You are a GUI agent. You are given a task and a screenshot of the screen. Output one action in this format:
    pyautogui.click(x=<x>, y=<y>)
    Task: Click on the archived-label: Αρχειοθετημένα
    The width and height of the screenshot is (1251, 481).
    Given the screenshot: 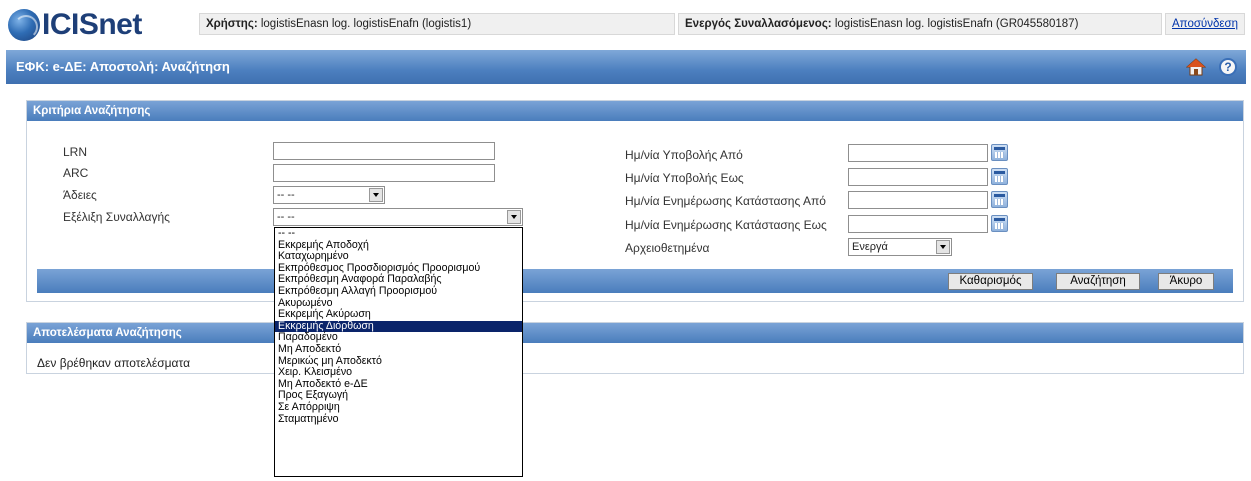 What is the action you would take?
    pyautogui.click(x=667, y=248)
    